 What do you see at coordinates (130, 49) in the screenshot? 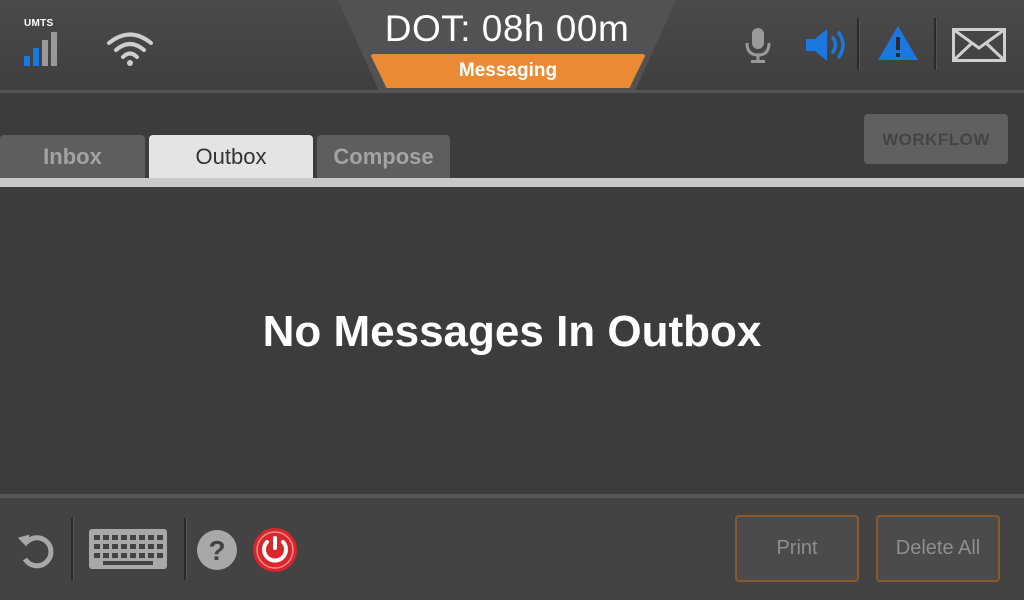
I see `wifi-icon` at bounding box center [130, 49].